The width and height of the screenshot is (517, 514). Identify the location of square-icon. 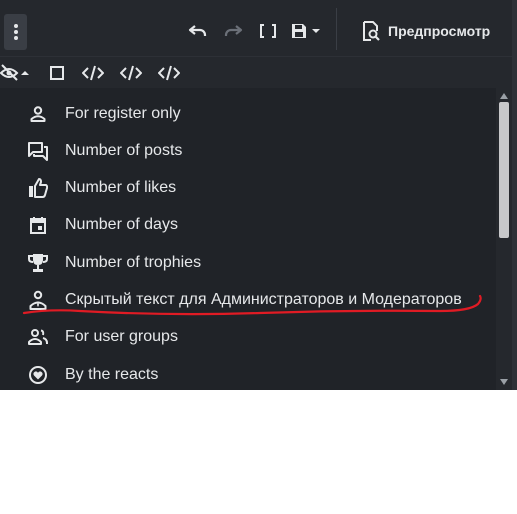
(57, 73).